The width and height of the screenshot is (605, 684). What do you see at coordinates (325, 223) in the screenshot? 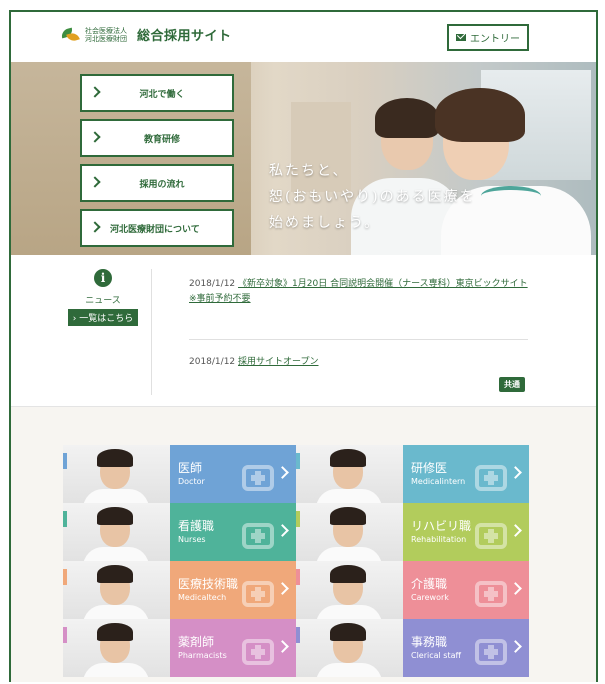
I see `hero-catch-line-3: 始めましょう。` at bounding box center [325, 223].